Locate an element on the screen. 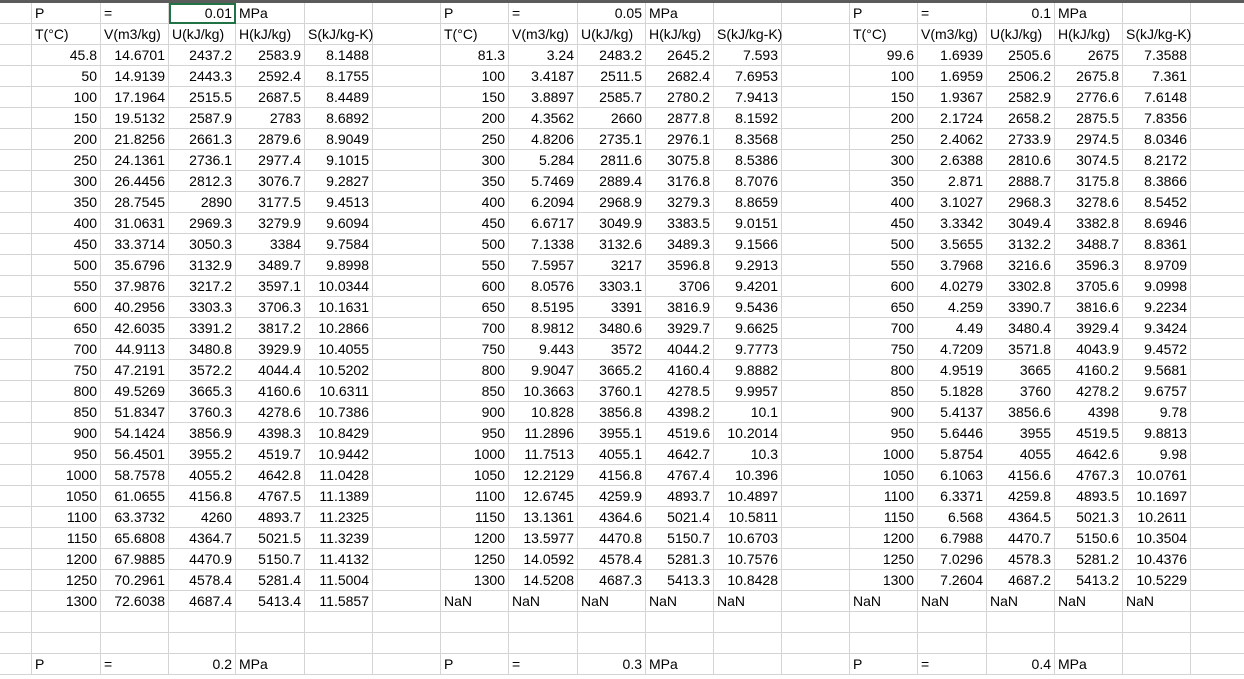  table-cell: 3760.1 is located at coordinates (612, 391).